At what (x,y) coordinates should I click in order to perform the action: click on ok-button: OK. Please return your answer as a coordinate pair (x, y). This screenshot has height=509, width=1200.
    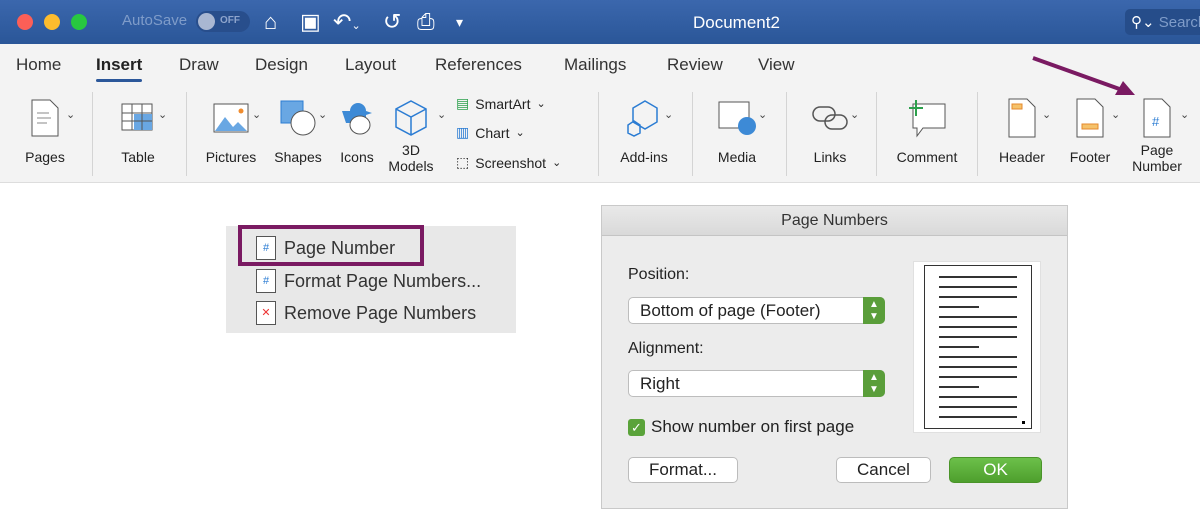
    Looking at the image, I should click on (995, 470).